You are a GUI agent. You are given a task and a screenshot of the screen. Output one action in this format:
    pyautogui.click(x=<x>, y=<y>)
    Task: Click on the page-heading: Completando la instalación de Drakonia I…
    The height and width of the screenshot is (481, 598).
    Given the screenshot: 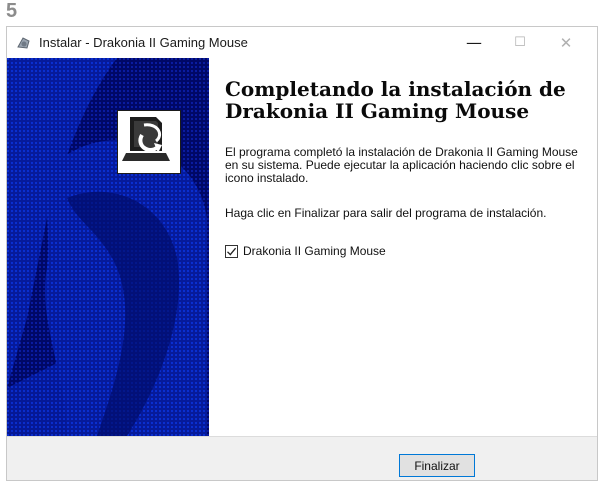 What is the action you would take?
    pyautogui.click(x=395, y=100)
    